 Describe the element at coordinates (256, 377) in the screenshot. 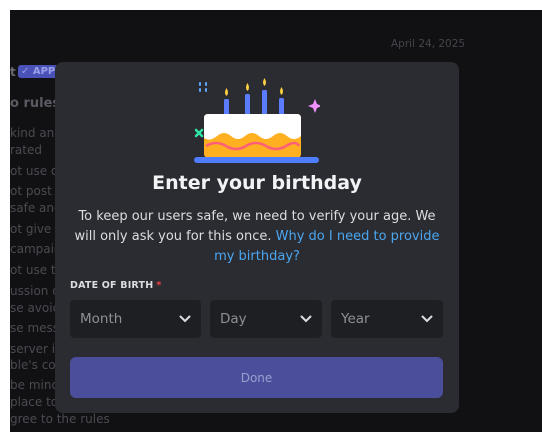

I see `done-button: Done` at that location.